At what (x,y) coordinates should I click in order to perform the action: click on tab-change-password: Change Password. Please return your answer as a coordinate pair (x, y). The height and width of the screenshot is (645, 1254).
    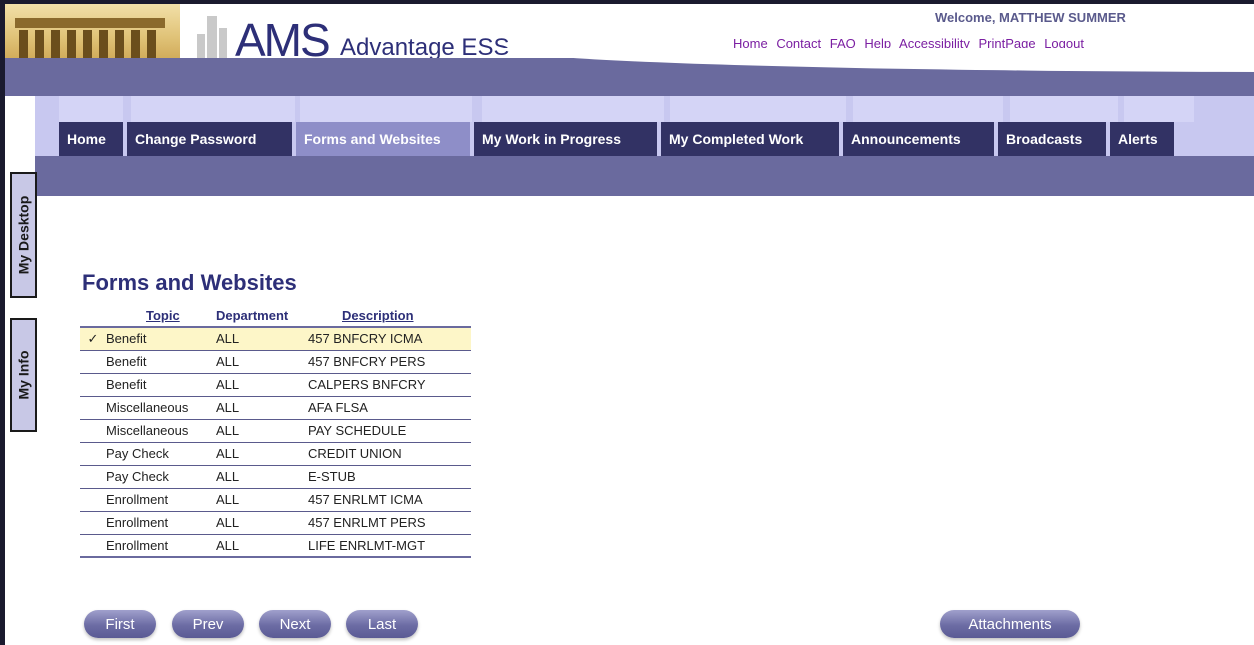
    Looking at the image, I should click on (209, 139).